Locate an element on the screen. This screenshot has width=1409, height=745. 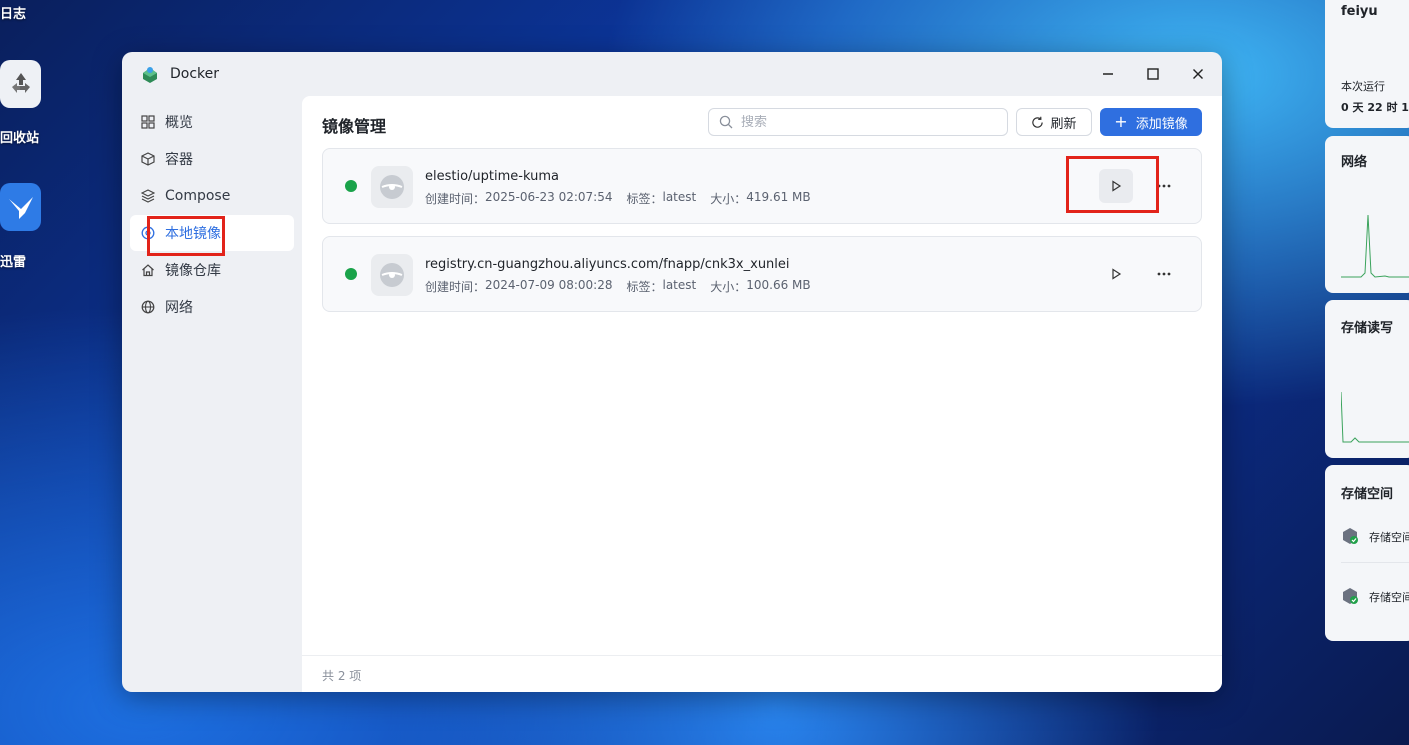
minimize-button is located at coordinates (1108, 74).